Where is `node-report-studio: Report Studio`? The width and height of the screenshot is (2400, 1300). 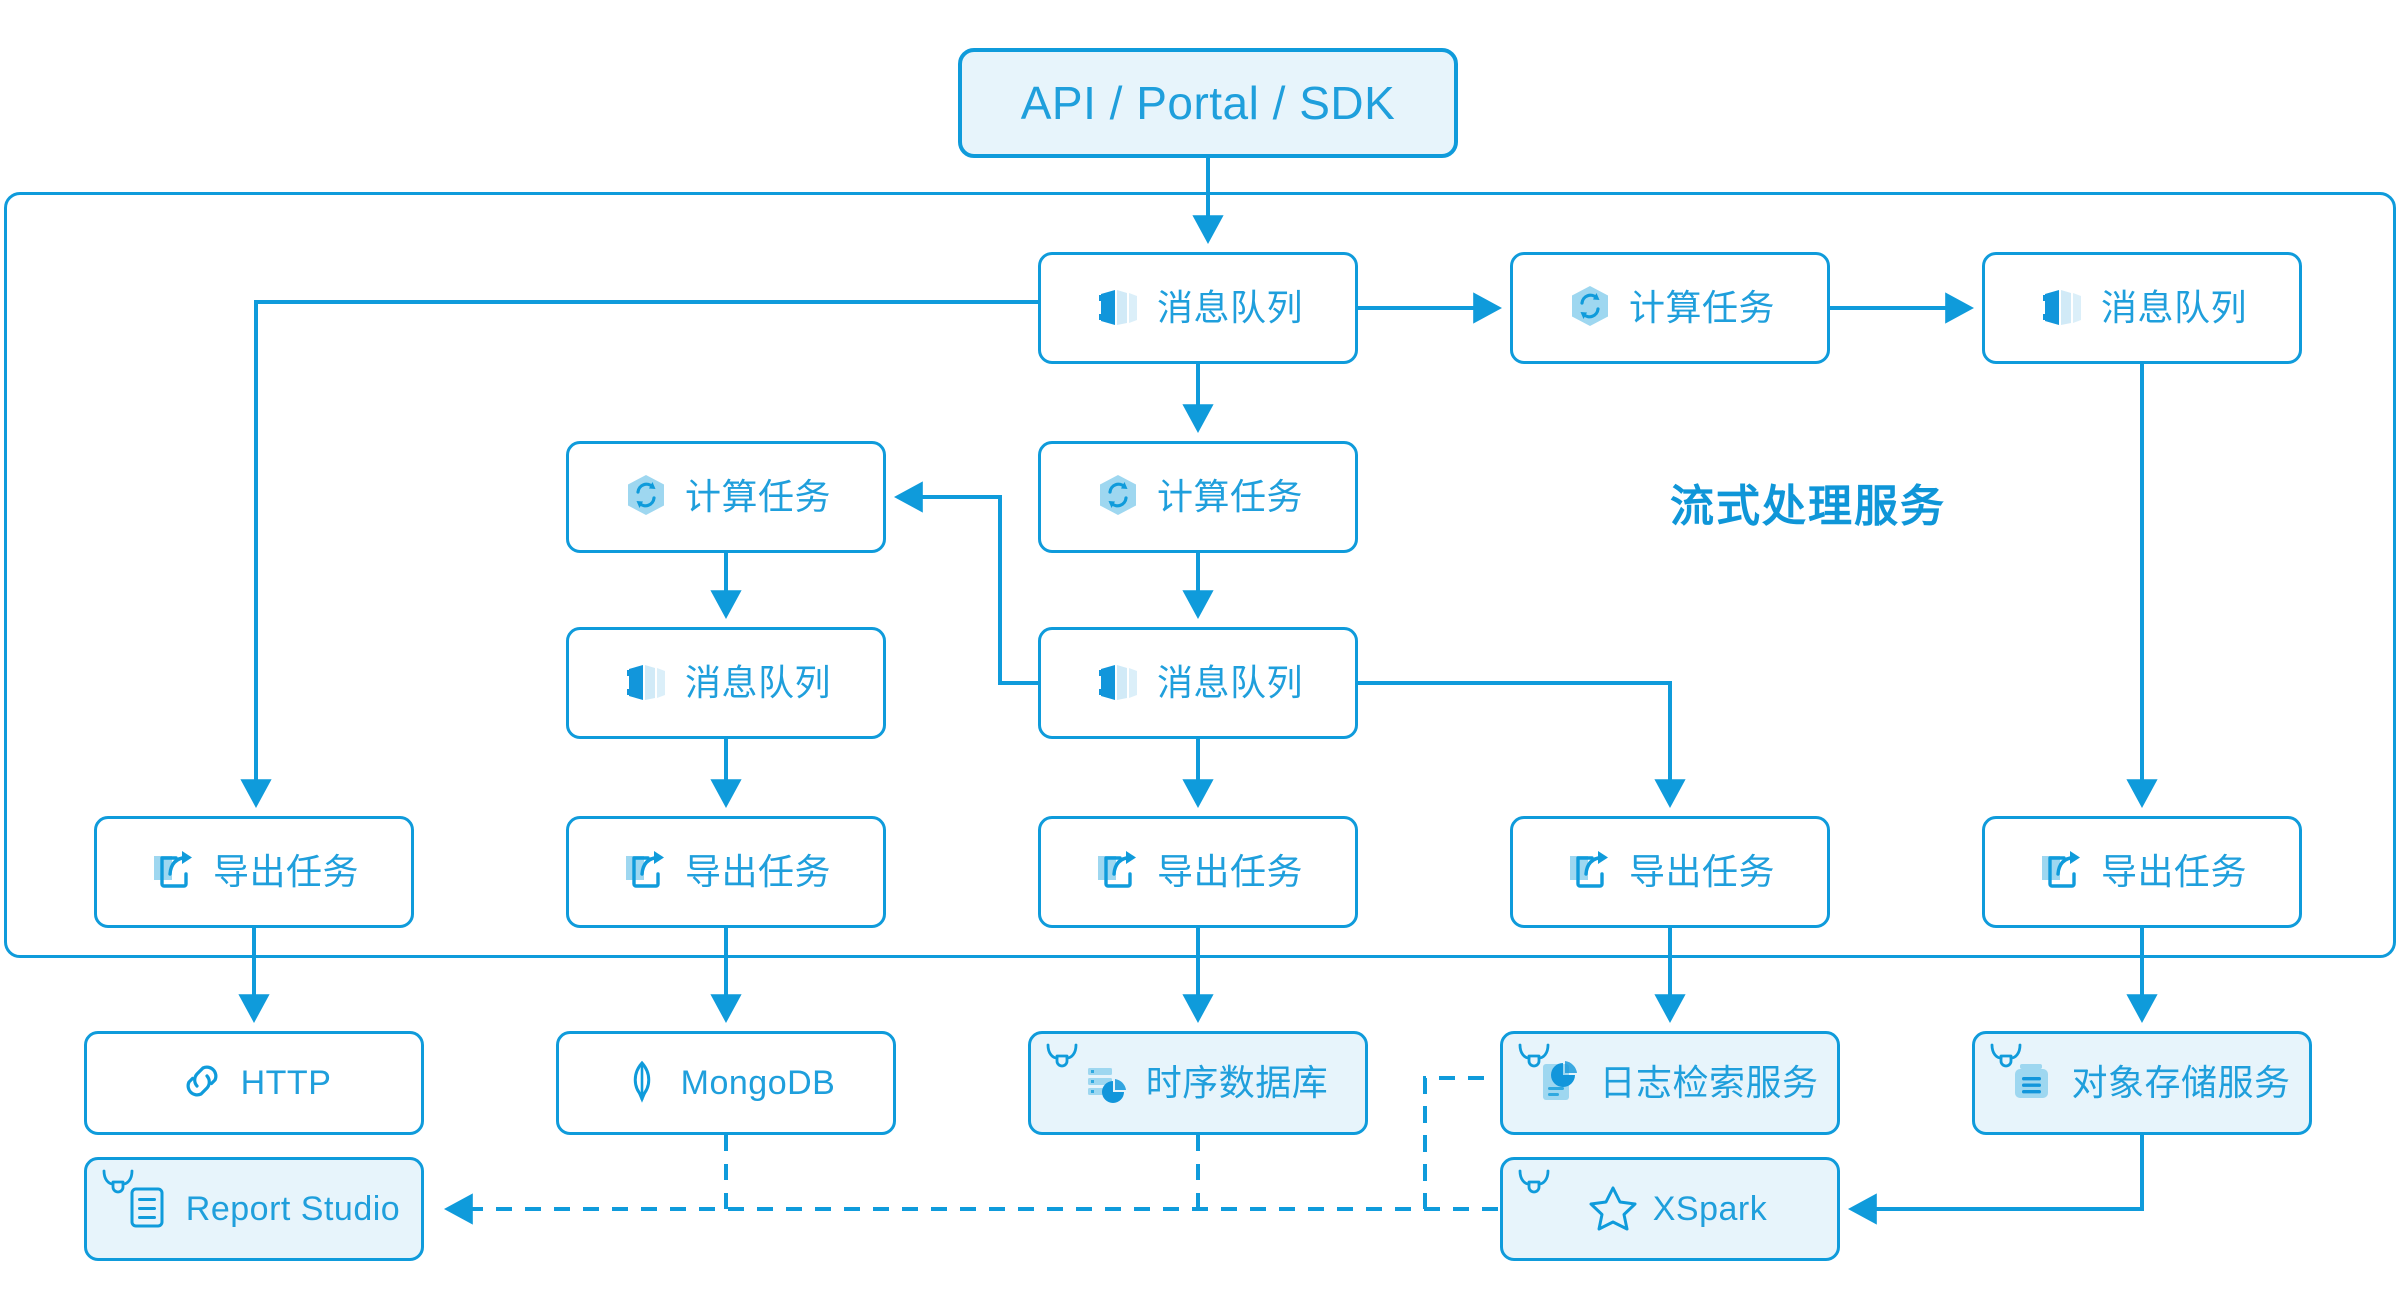 node-report-studio: Report Studio is located at coordinates (254, 1209).